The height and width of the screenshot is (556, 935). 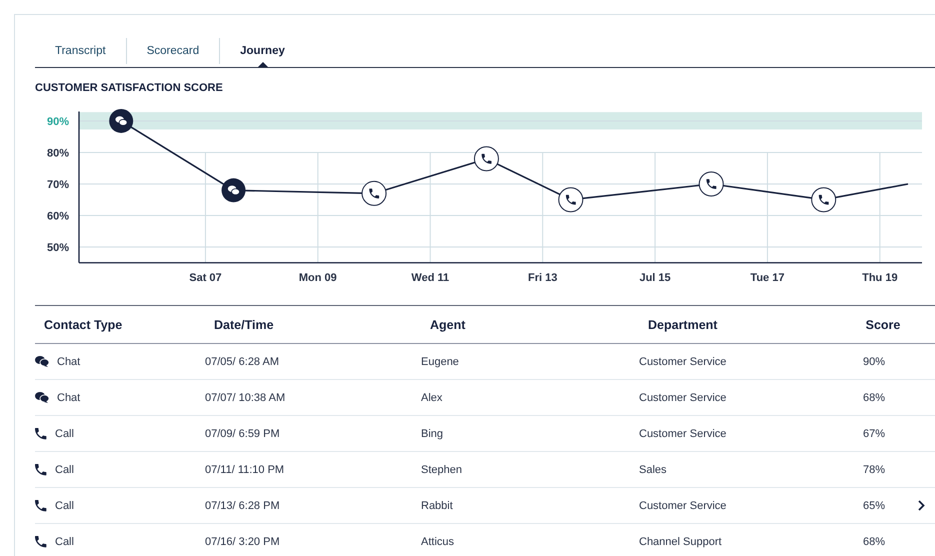 I want to click on column-header: Date/Time, so click(x=244, y=325).